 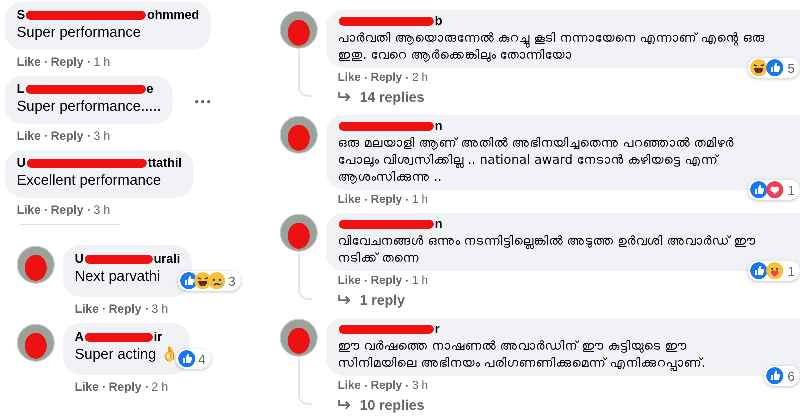 I want to click on author-name: L, so click(x=21, y=89).